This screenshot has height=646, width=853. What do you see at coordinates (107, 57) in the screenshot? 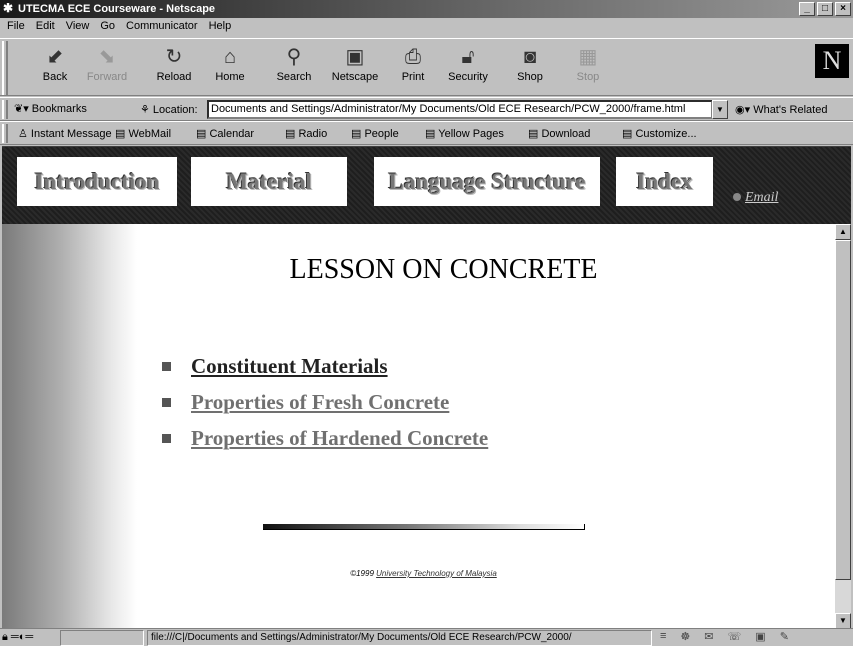
I see `forward-arrow-icon: ⬊` at bounding box center [107, 57].